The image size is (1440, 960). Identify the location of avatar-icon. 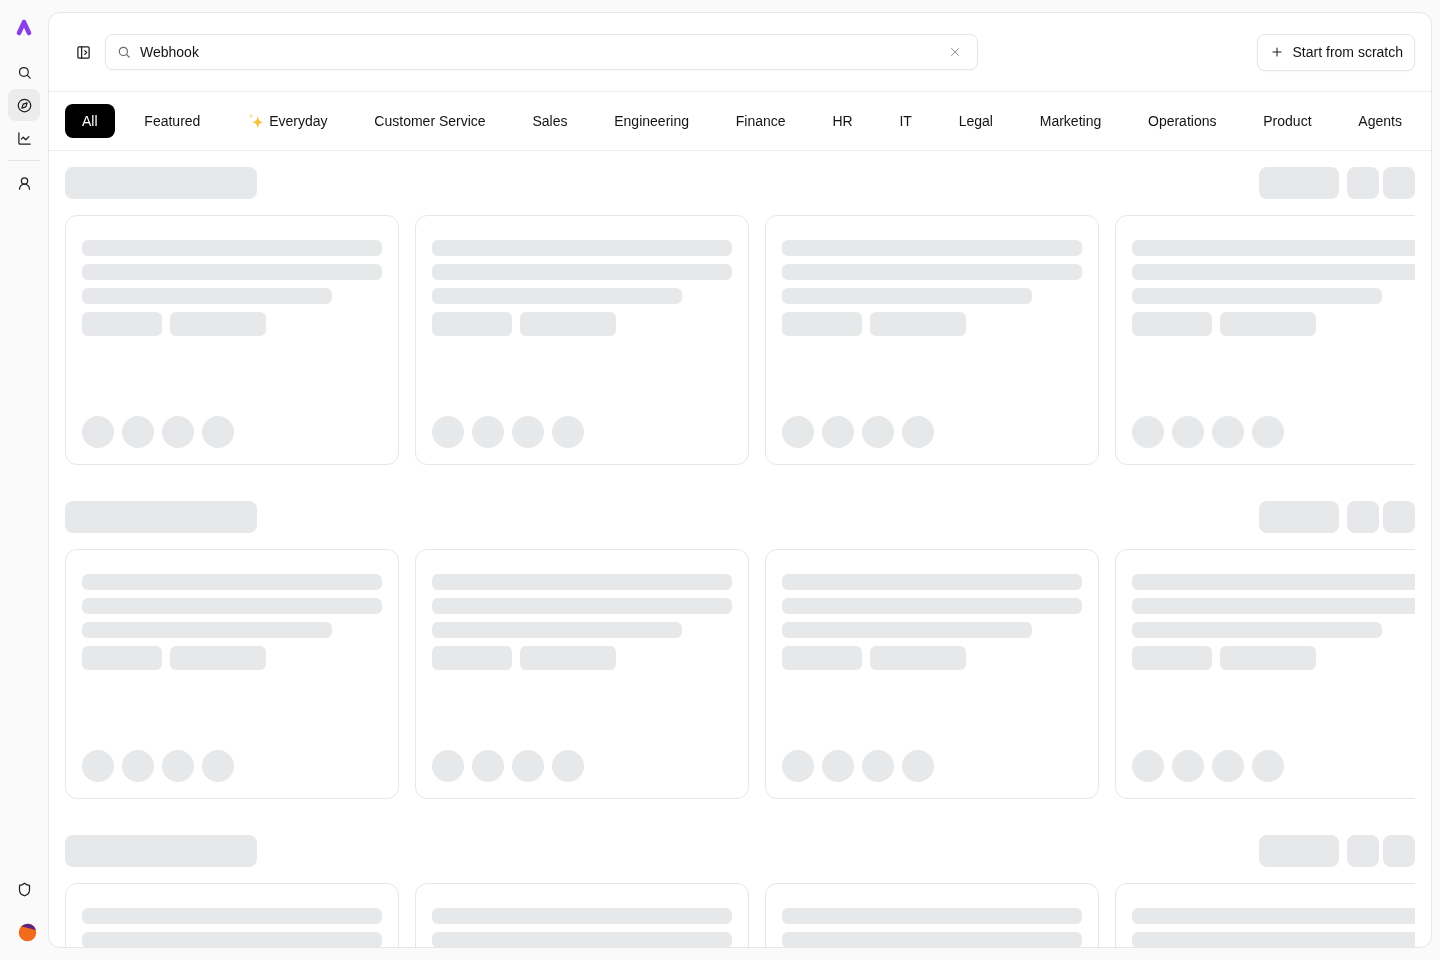
(27, 932).